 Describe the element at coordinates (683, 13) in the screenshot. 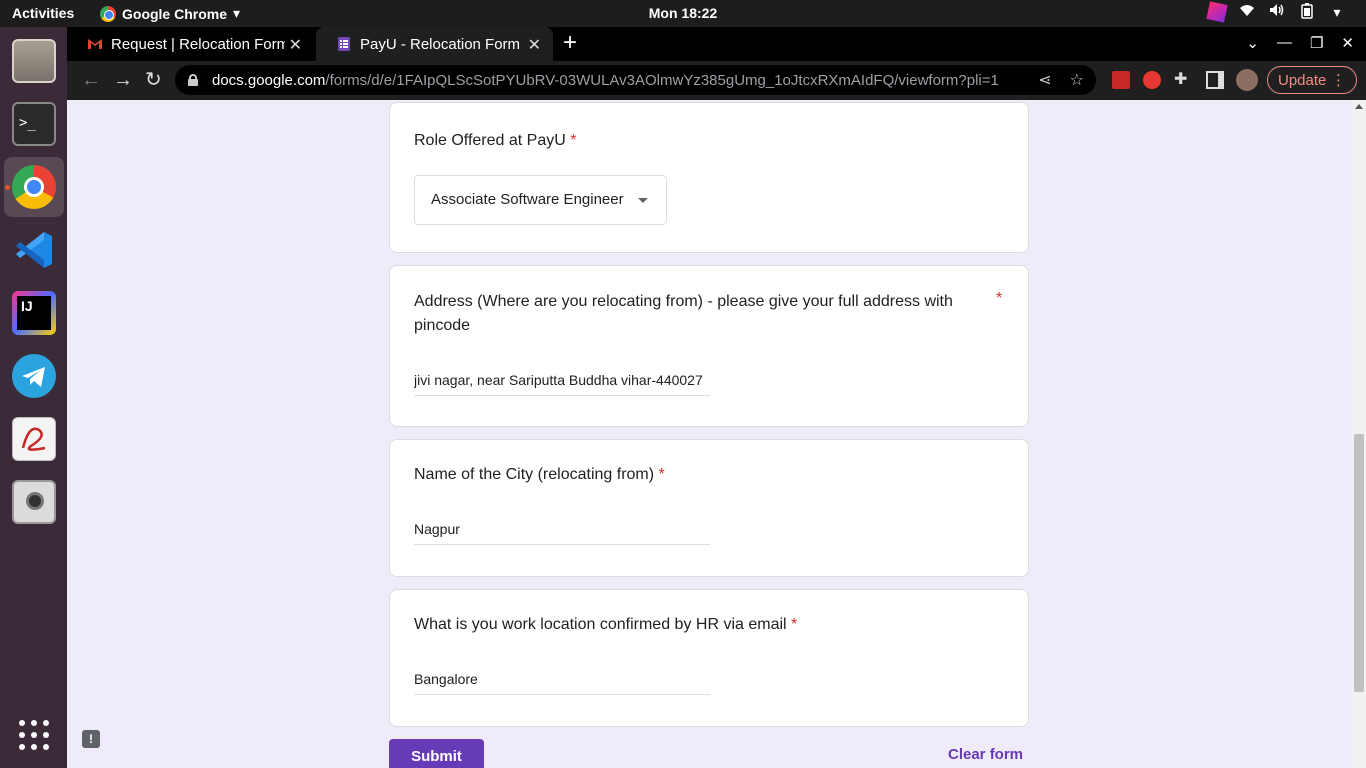

I see `system-top-bar: Activities Google Chrome ▾ Mon 18:22 ▾` at that location.